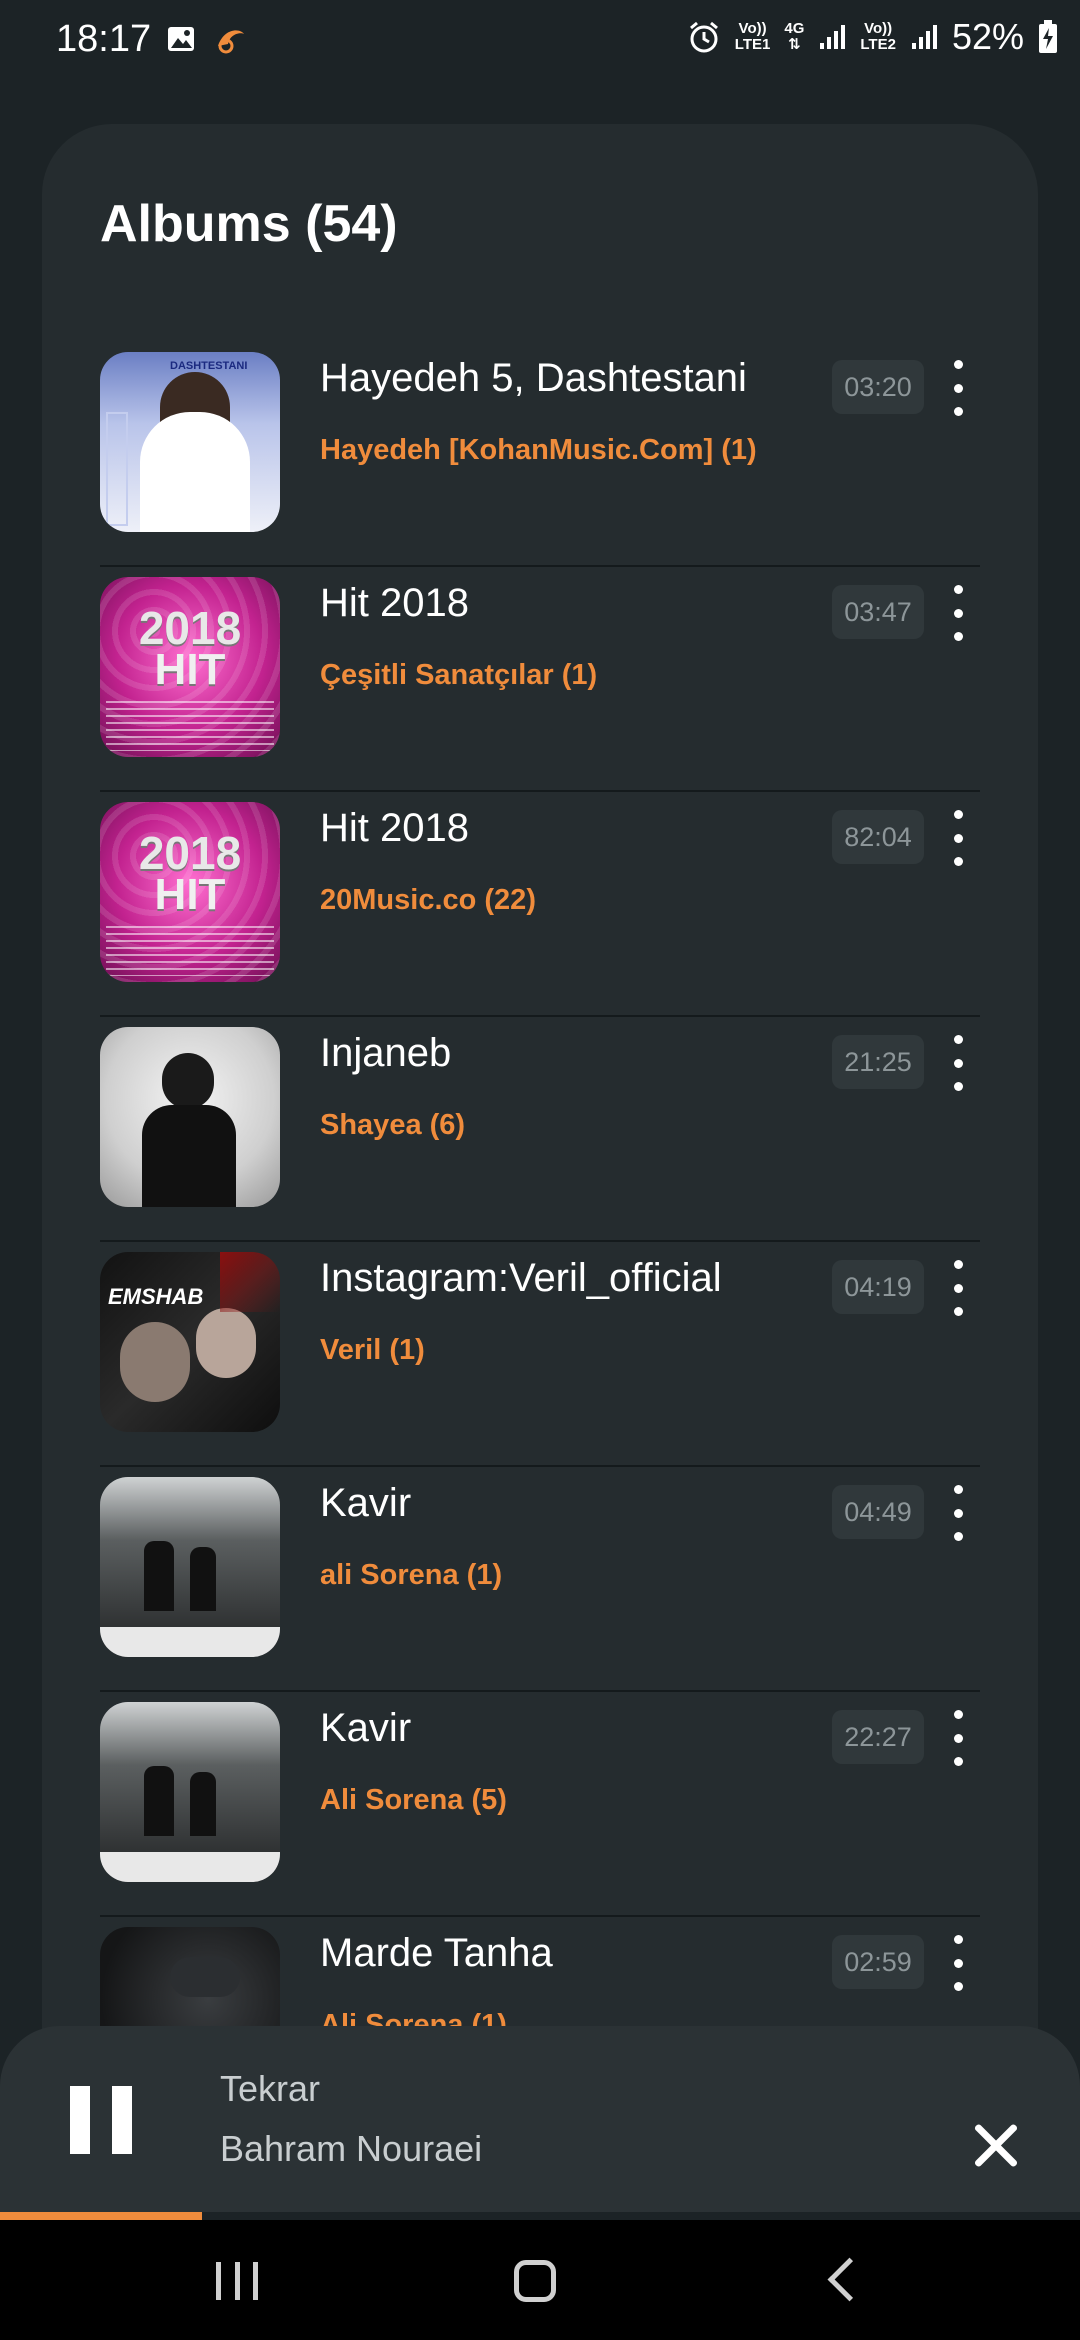 This screenshot has height=2340, width=1080. What do you see at coordinates (101, 2120) in the screenshot?
I see `pause-button` at bounding box center [101, 2120].